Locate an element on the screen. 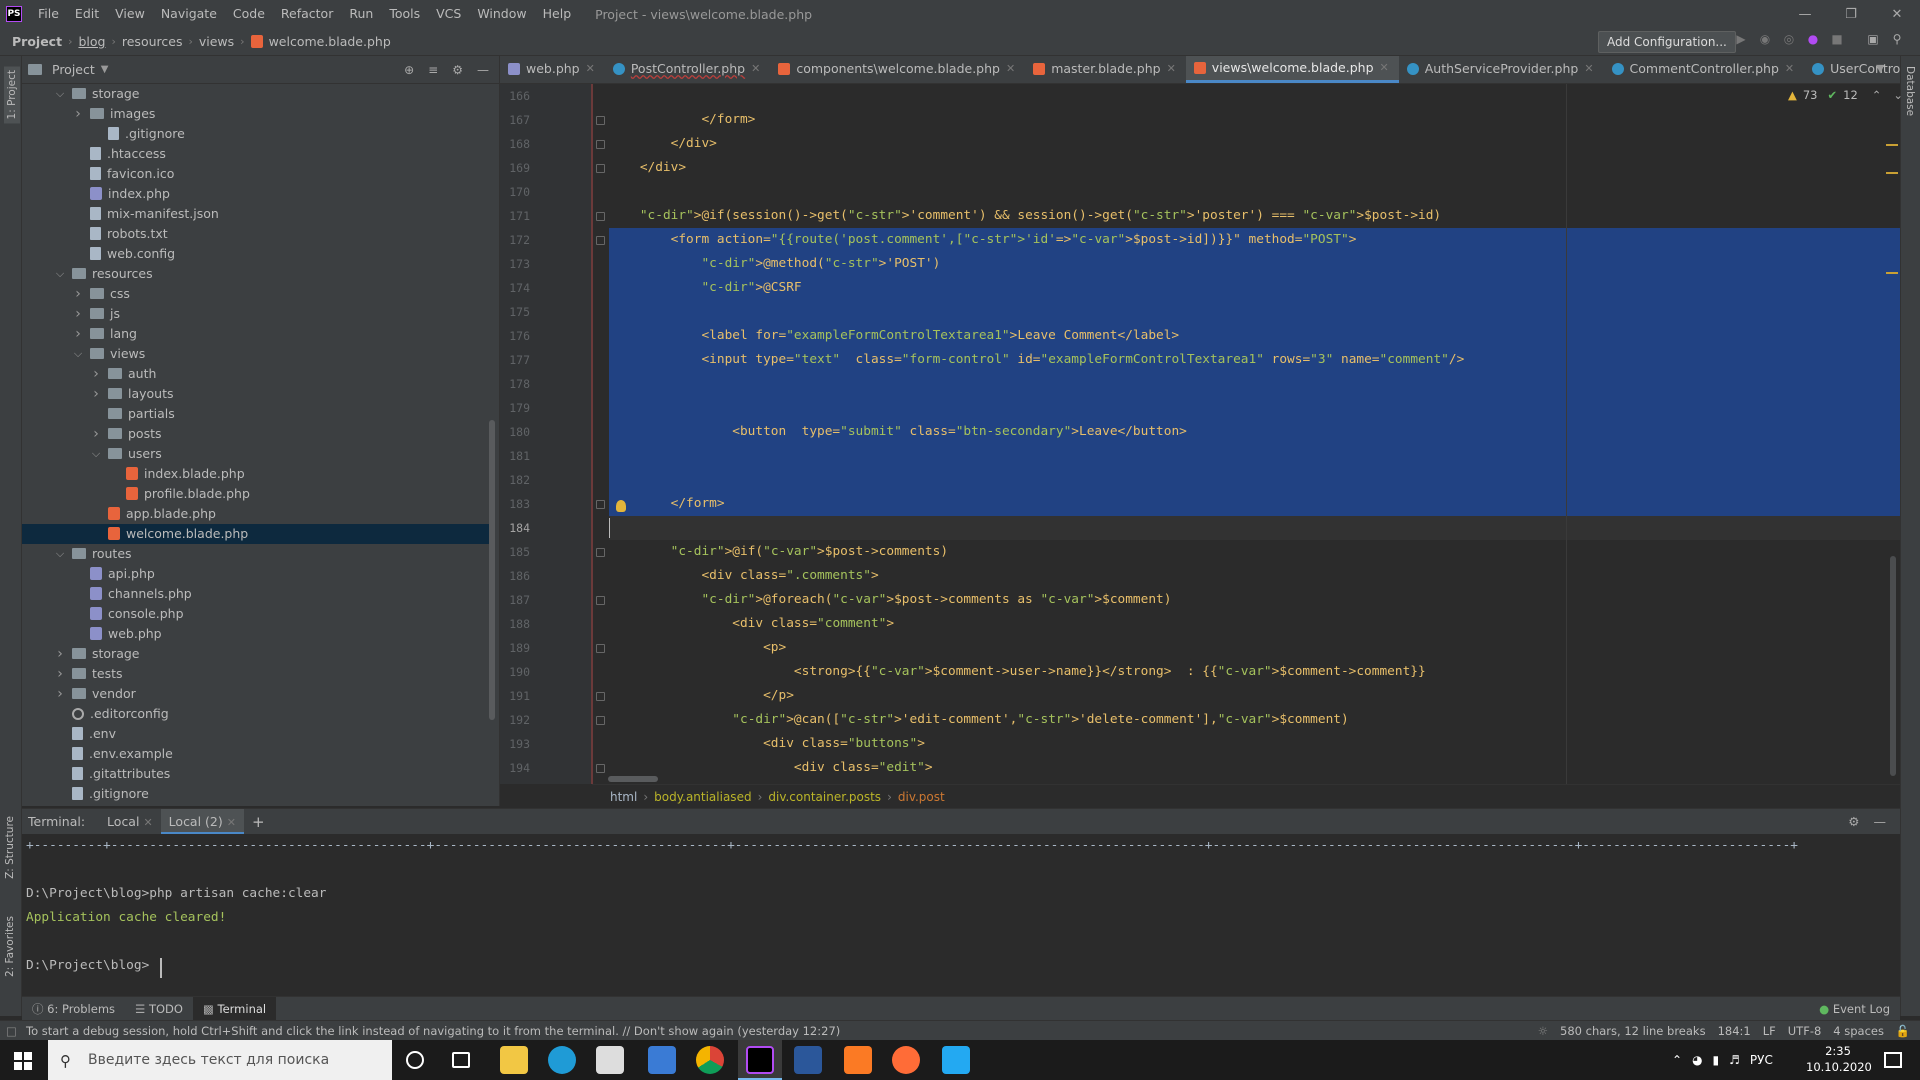  error-stripe-mark is located at coordinates (1892, 145).